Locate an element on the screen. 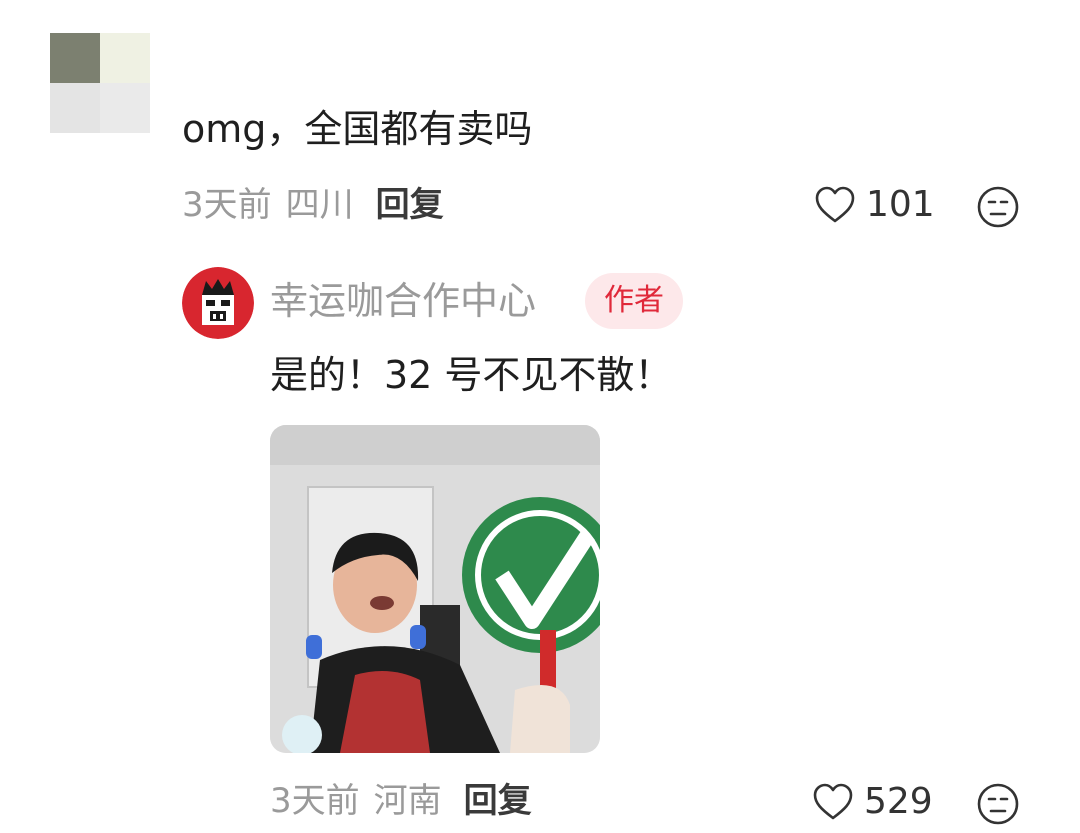  reply-sticker-image is located at coordinates (435, 589).